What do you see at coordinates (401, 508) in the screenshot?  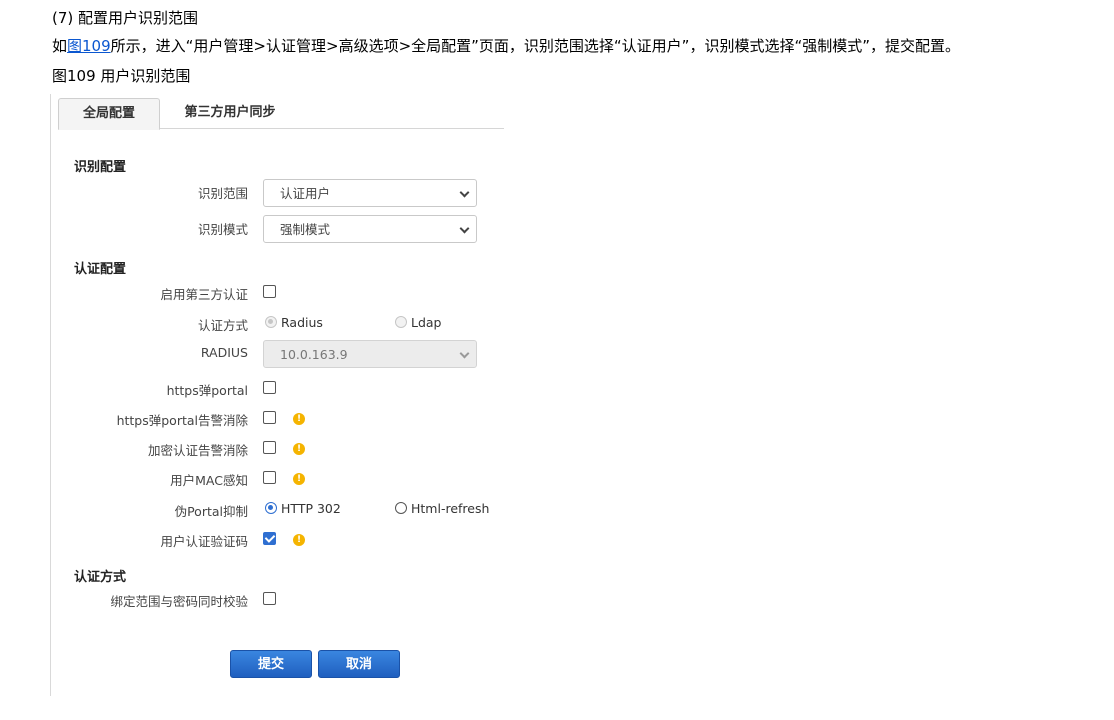 I see `html-refresh-radio` at bounding box center [401, 508].